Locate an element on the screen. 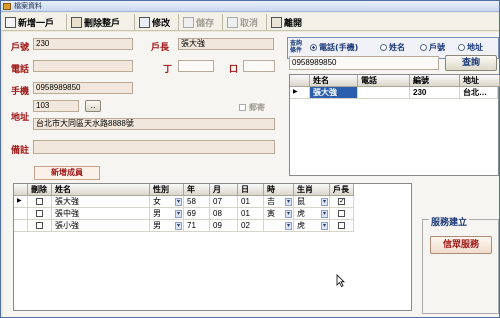 This screenshot has height=318, width=500. row-header is located at coordinates (21, 226).